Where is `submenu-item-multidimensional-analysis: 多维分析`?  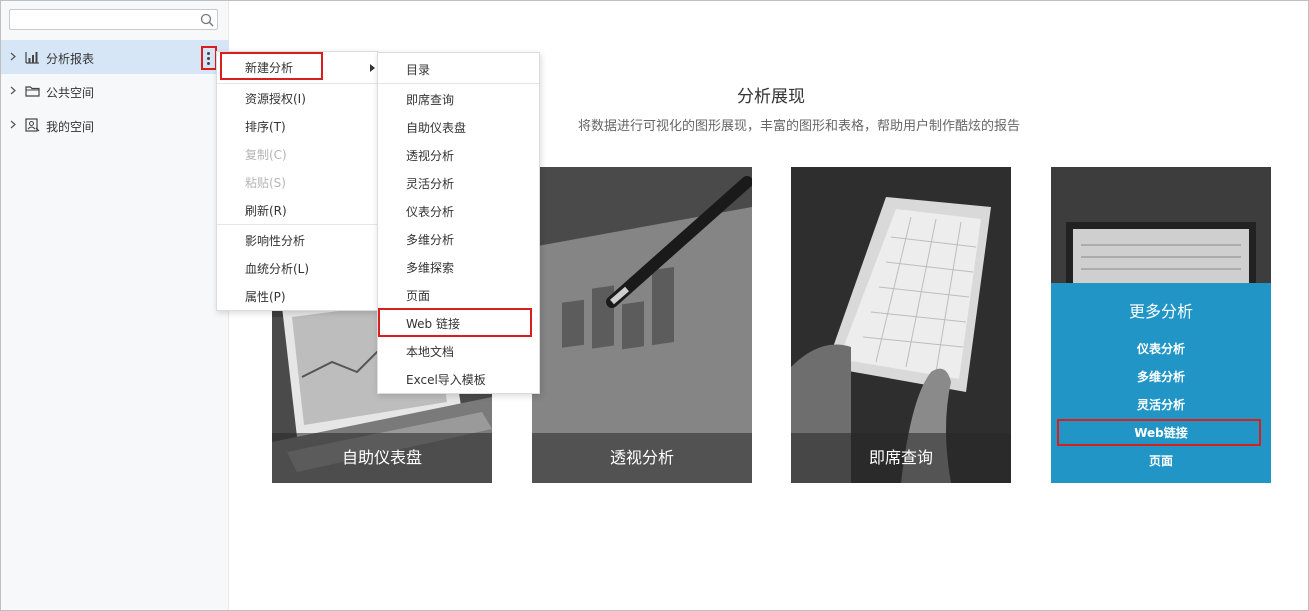 submenu-item-multidimensional-analysis: 多维分析 is located at coordinates (458, 240).